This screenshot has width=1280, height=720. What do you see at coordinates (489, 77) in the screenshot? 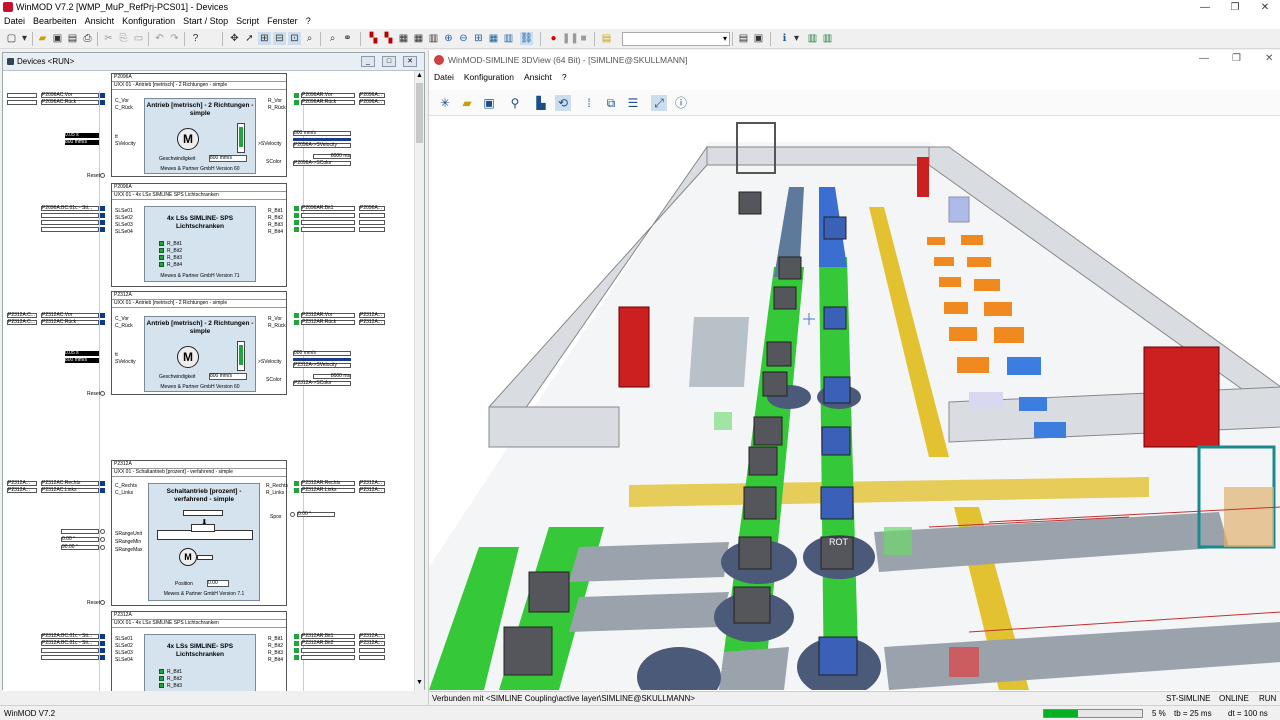
I see `sim-menu-konfiguration: Konfiguration` at bounding box center [489, 77].